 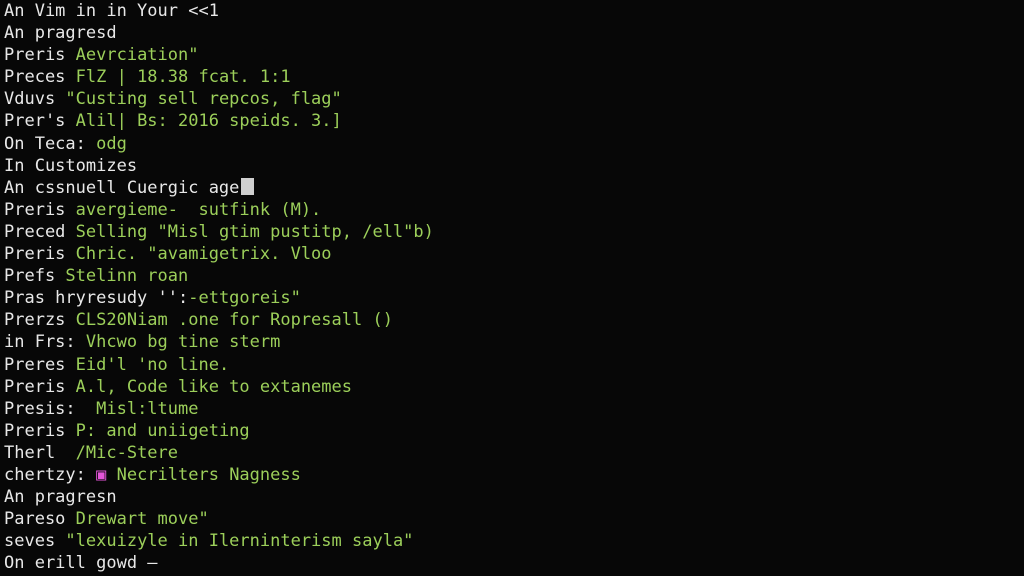 What do you see at coordinates (213, 386) in the screenshot?
I see `line-output: A.l, Code like to extanemes` at bounding box center [213, 386].